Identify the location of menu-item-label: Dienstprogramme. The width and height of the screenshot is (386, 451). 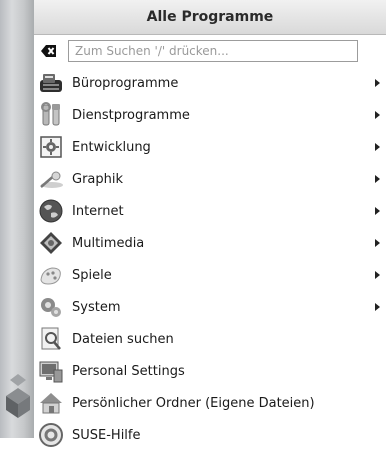
(131, 115).